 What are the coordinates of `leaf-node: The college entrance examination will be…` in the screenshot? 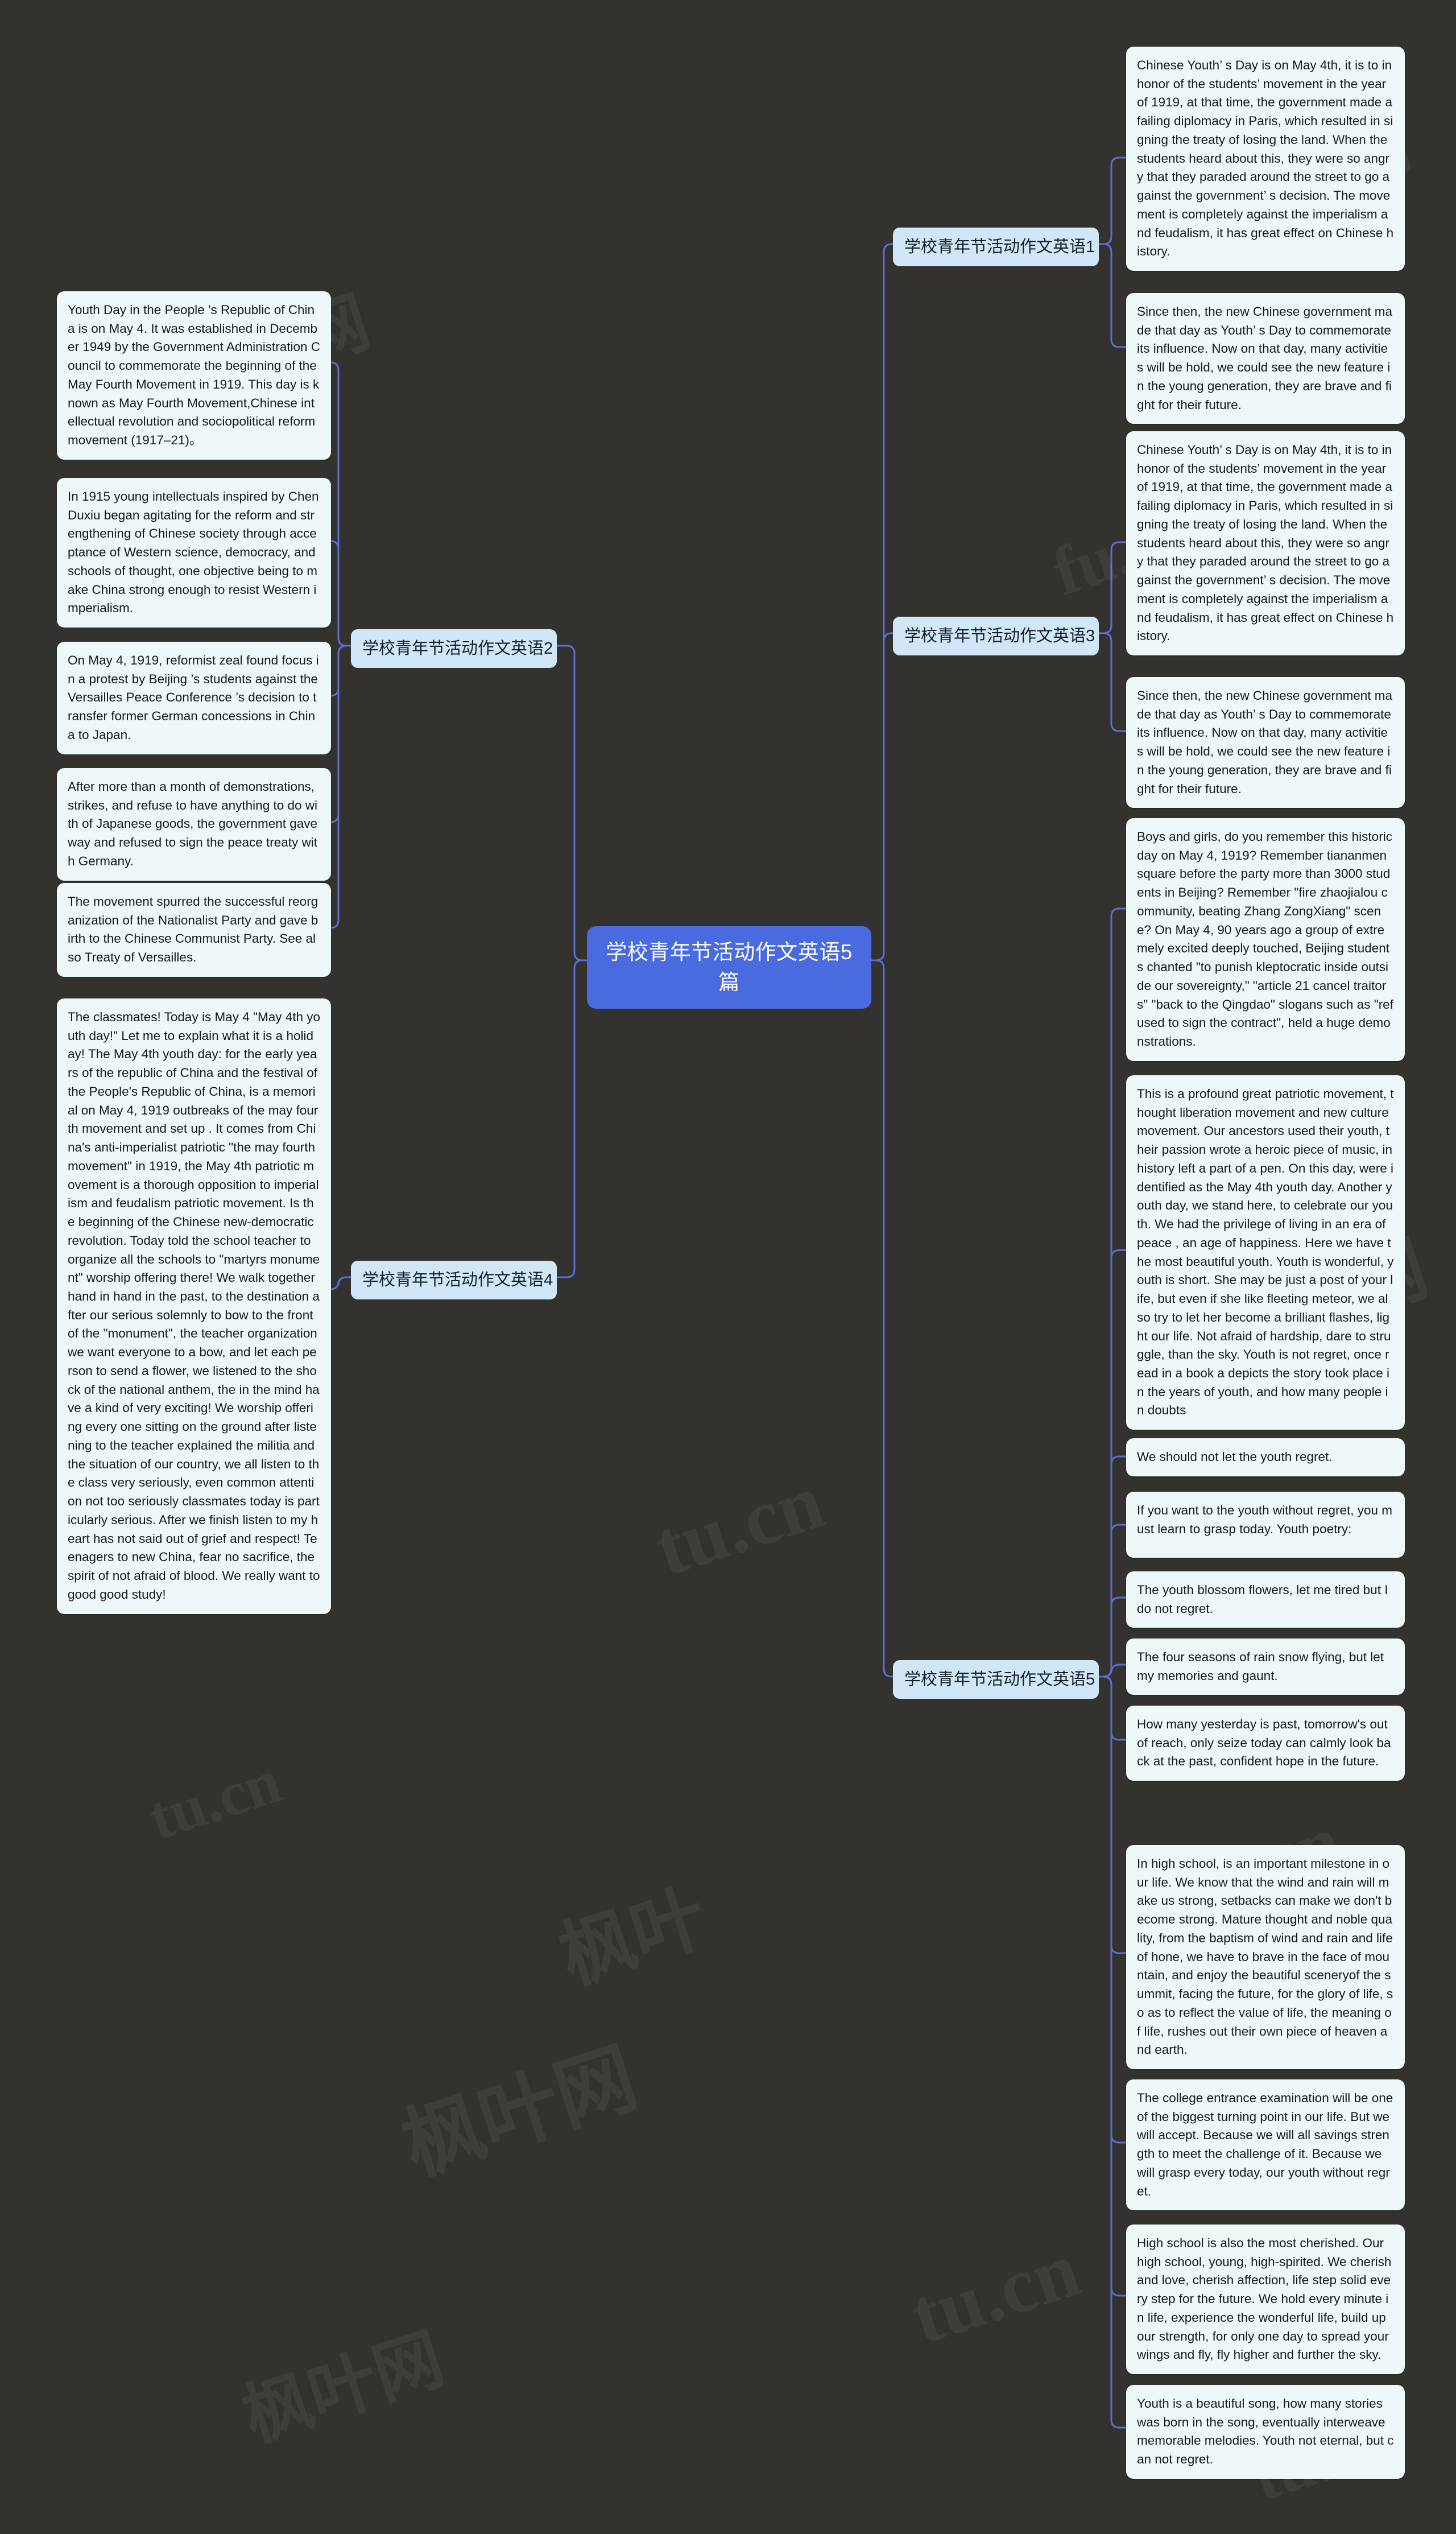 It's located at (1265, 2145).